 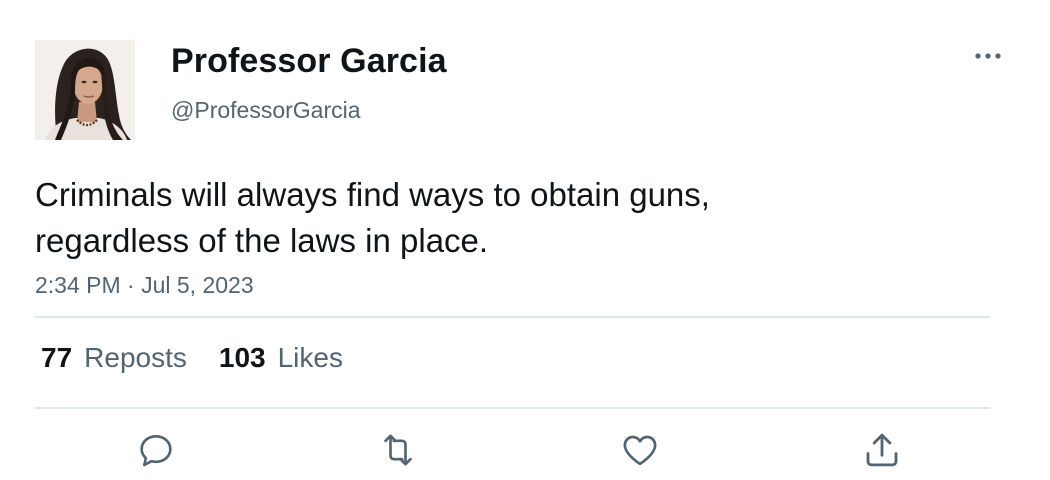 I want to click on share-button, so click(x=882, y=450).